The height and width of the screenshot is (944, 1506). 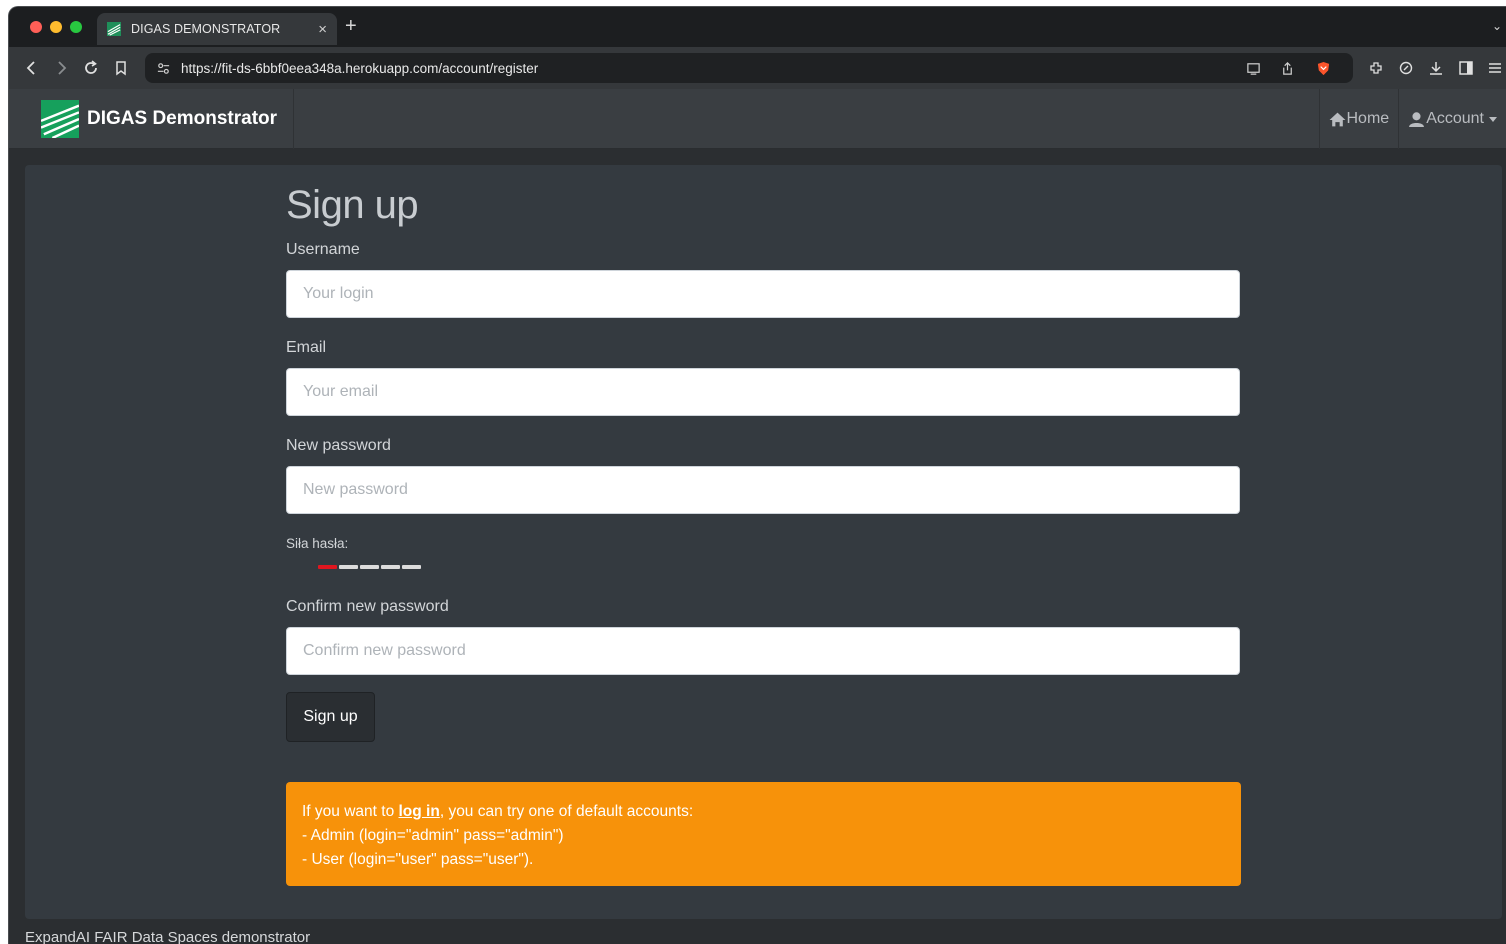 I want to click on page-title: Sign up, so click(x=352, y=205).